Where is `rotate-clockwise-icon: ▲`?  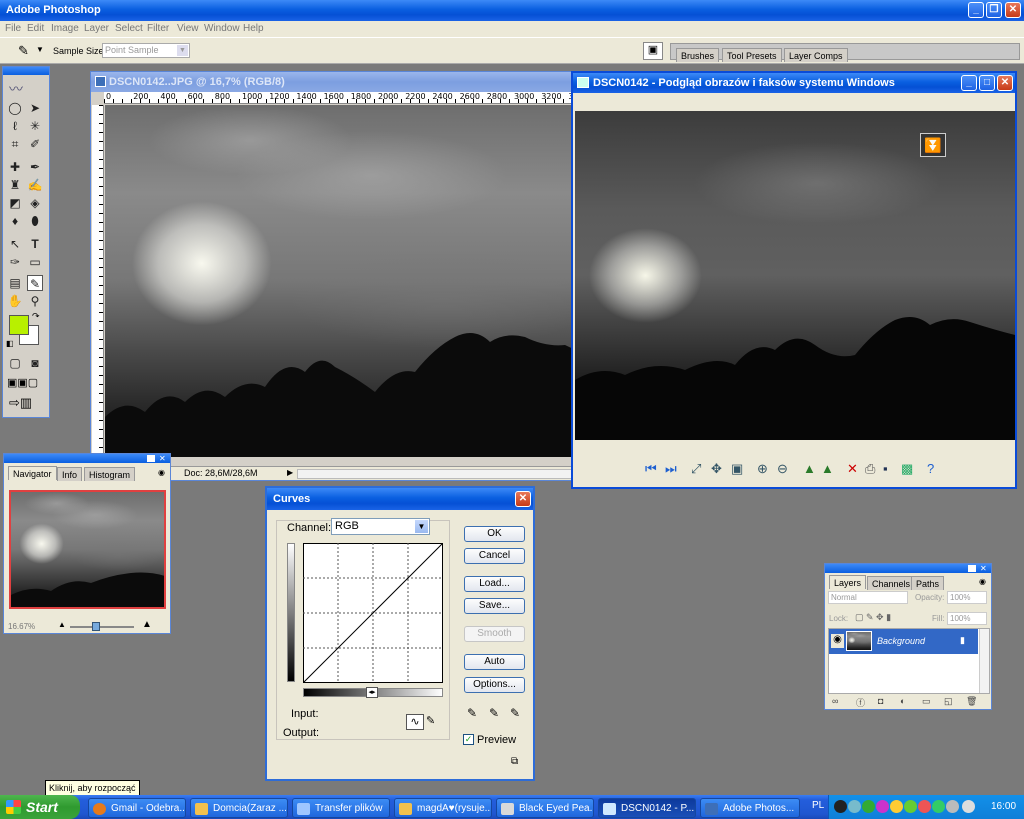
rotate-clockwise-icon: ▲ is located at coordinates (809, 468).